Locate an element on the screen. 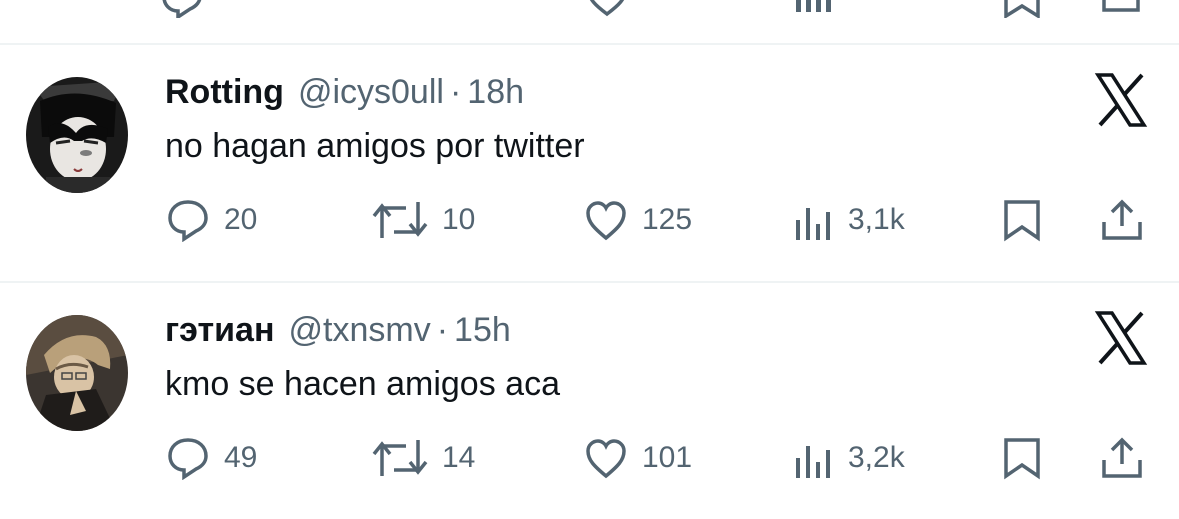 The image size is (1179, 519). retweet-button: 14 is located at coordinates (423, 458).